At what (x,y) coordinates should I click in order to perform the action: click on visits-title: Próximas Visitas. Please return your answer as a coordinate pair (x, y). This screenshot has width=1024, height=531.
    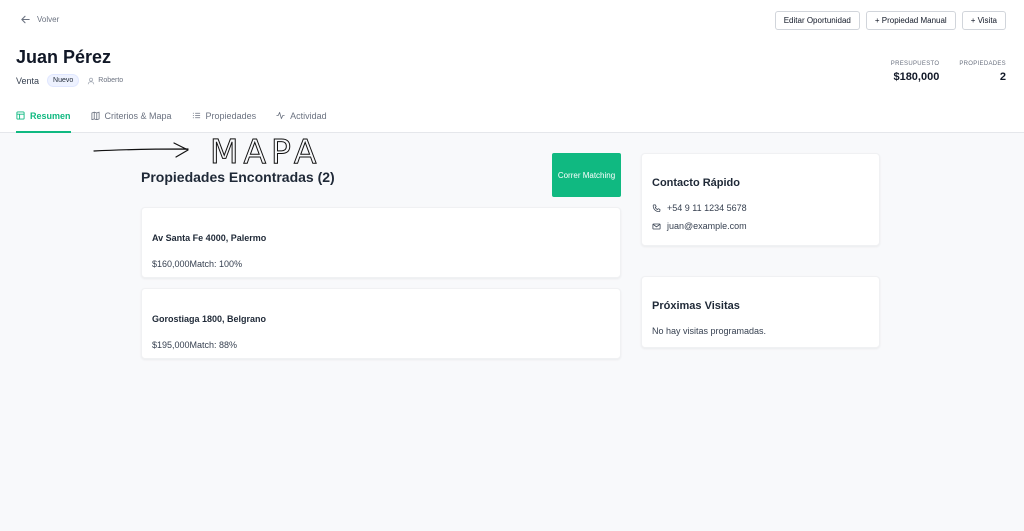
    Looking at the image, I should click on (696, 306).